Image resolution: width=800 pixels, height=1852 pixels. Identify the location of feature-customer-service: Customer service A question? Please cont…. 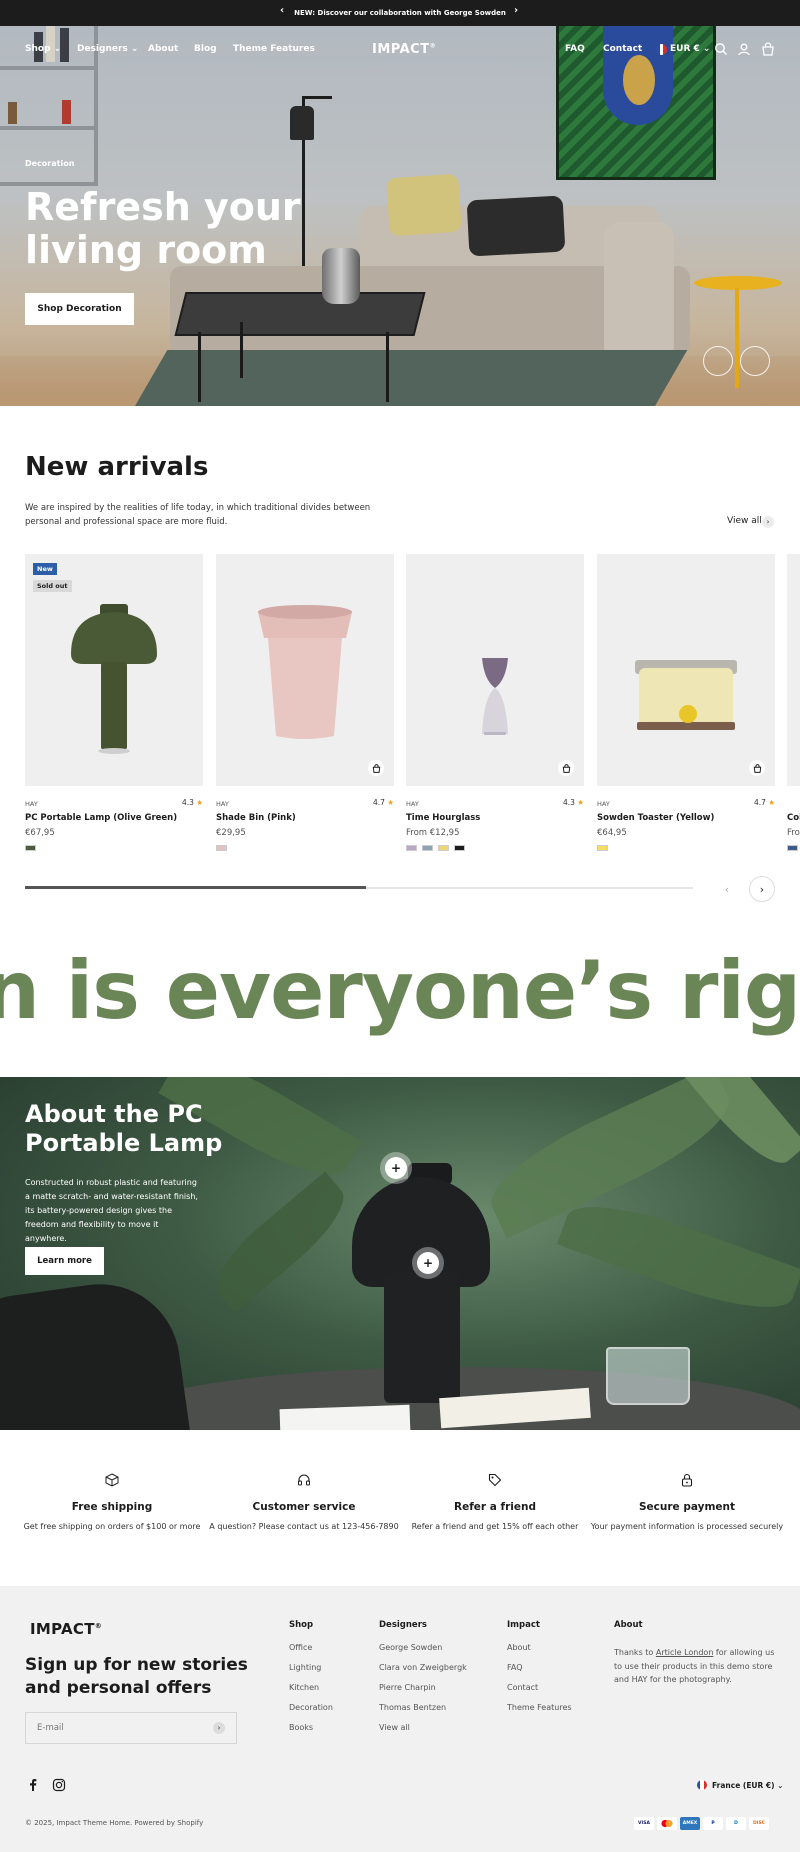
(304, 1501).